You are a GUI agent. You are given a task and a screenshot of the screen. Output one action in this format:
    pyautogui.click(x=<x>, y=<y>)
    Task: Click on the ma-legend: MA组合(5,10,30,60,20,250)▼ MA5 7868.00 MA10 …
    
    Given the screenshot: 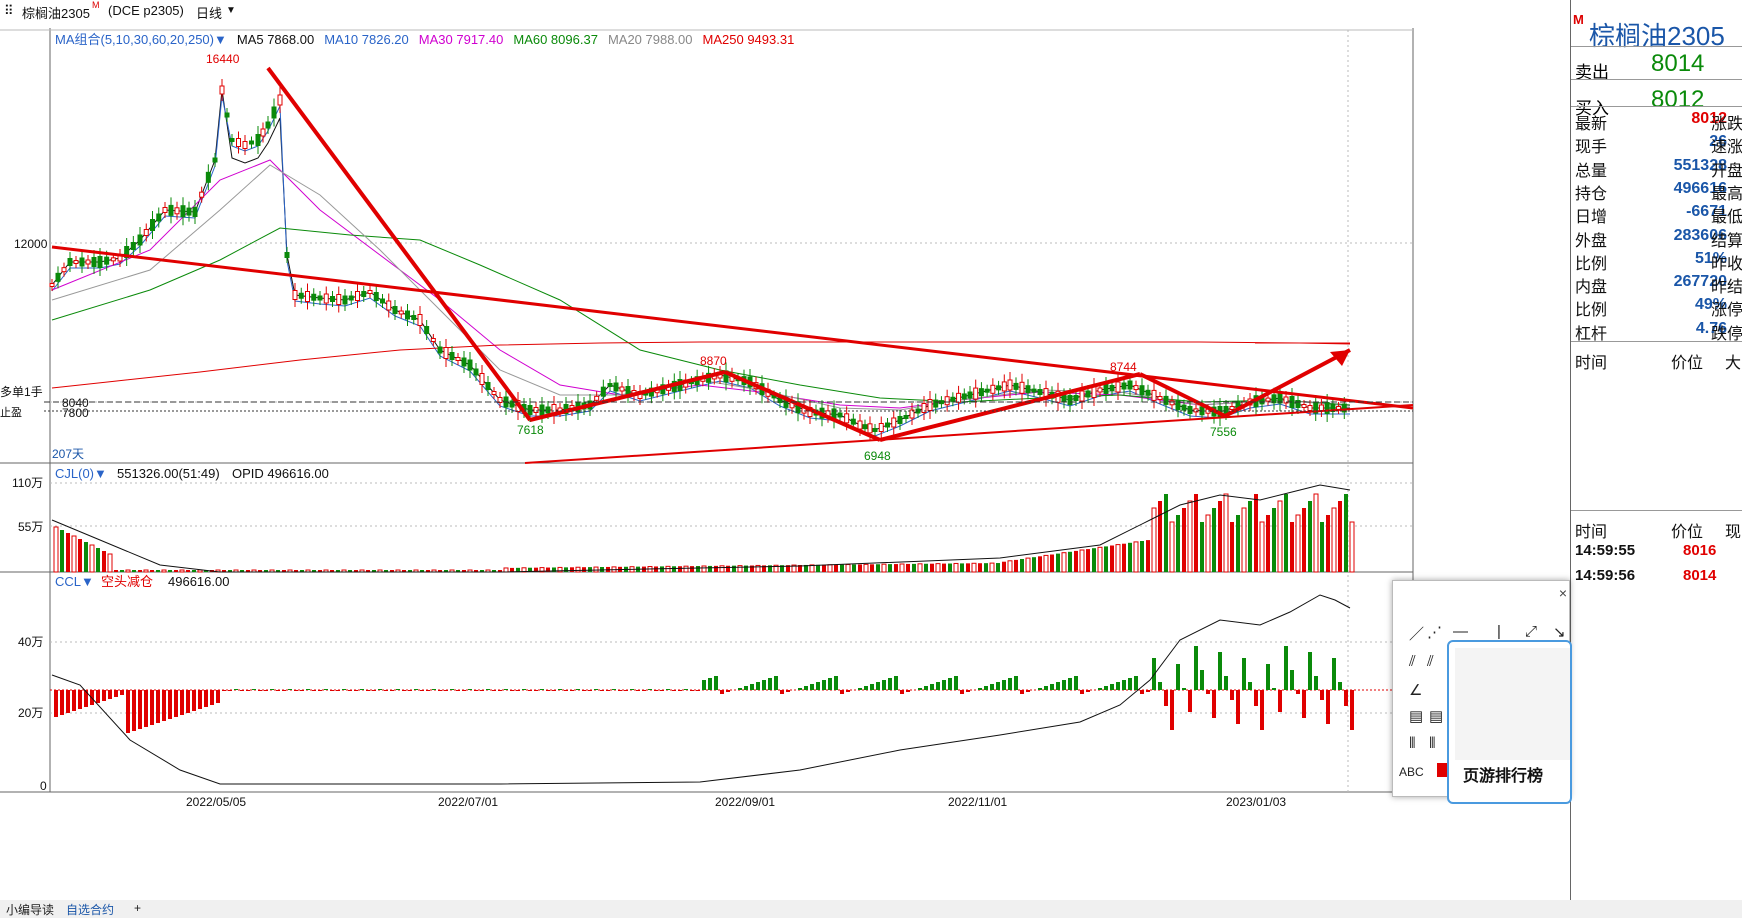 What is the action you would take?
    pyautogui.click(x=424, y=39)
    